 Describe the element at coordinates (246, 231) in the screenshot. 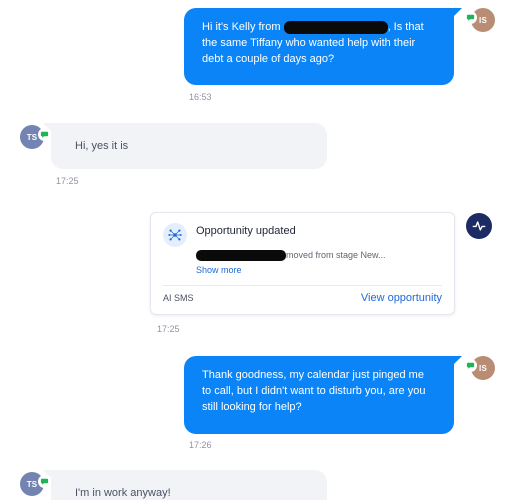

I see `activity-title: Opportunity updated` at that location.